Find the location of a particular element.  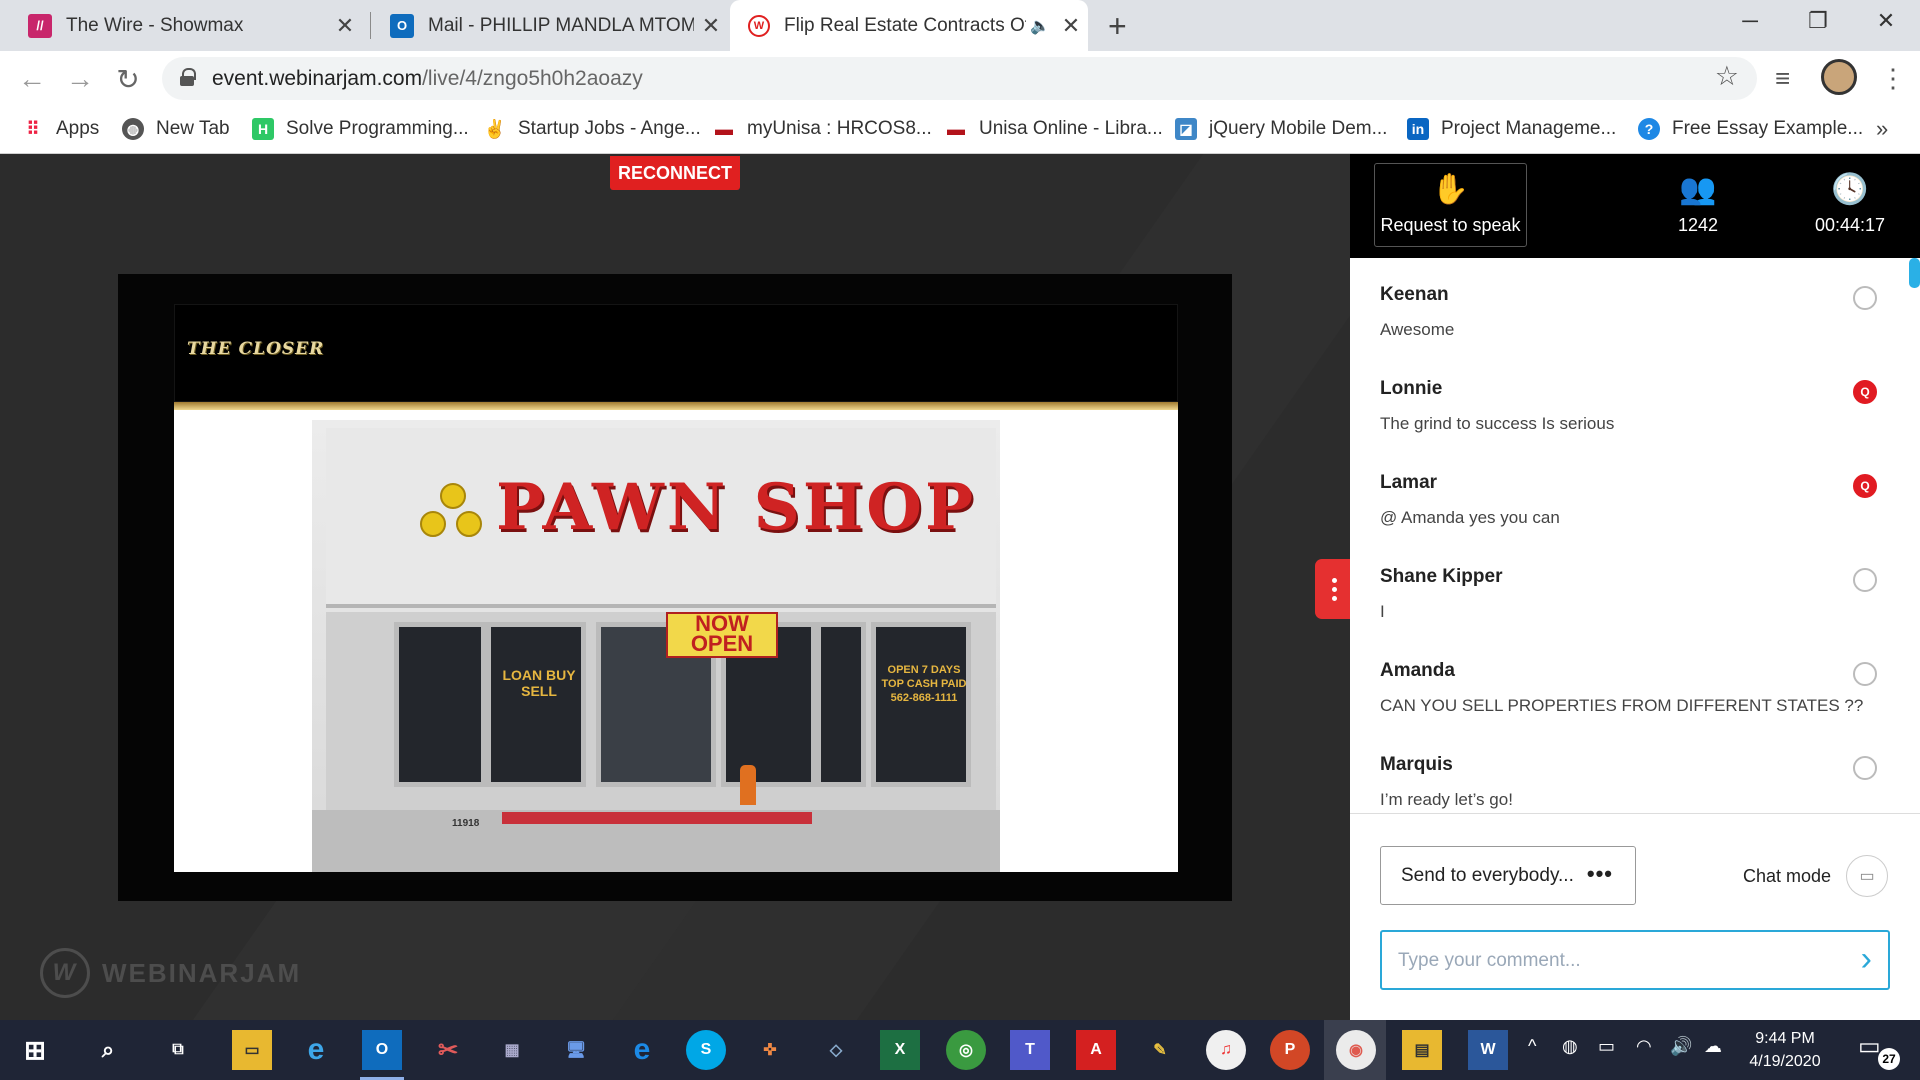

chat-scrollbar is located at coordinates (1914, 273).